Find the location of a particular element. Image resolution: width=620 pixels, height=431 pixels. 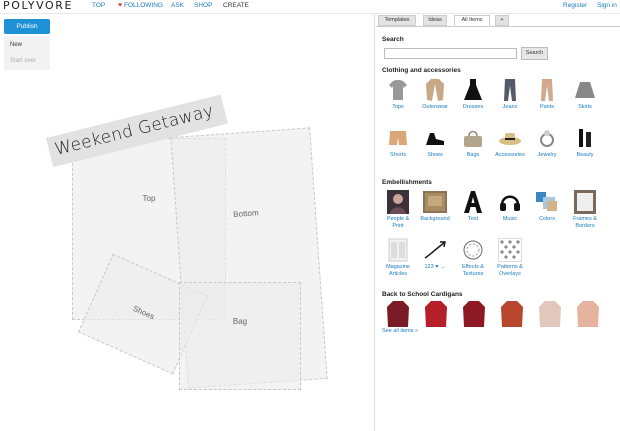

embellish-symbols: 123 ♥ → is located at coordinates (435, 254).